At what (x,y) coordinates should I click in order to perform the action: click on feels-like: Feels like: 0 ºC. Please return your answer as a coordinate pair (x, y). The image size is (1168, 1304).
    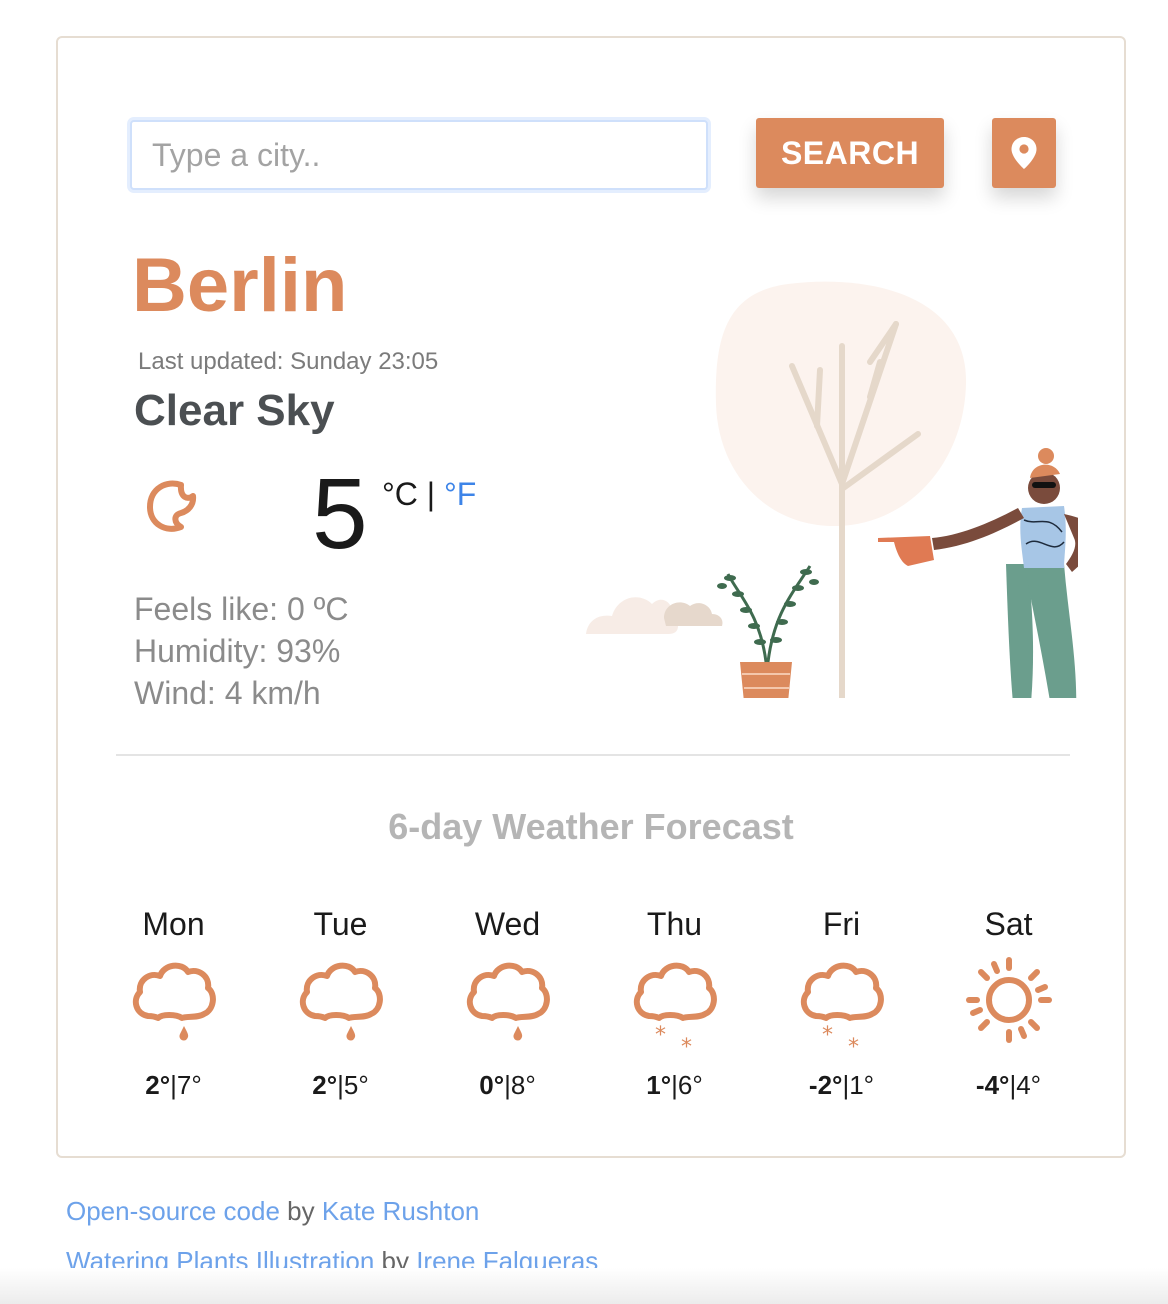
    Looking at the image, I should click on (241, 609).